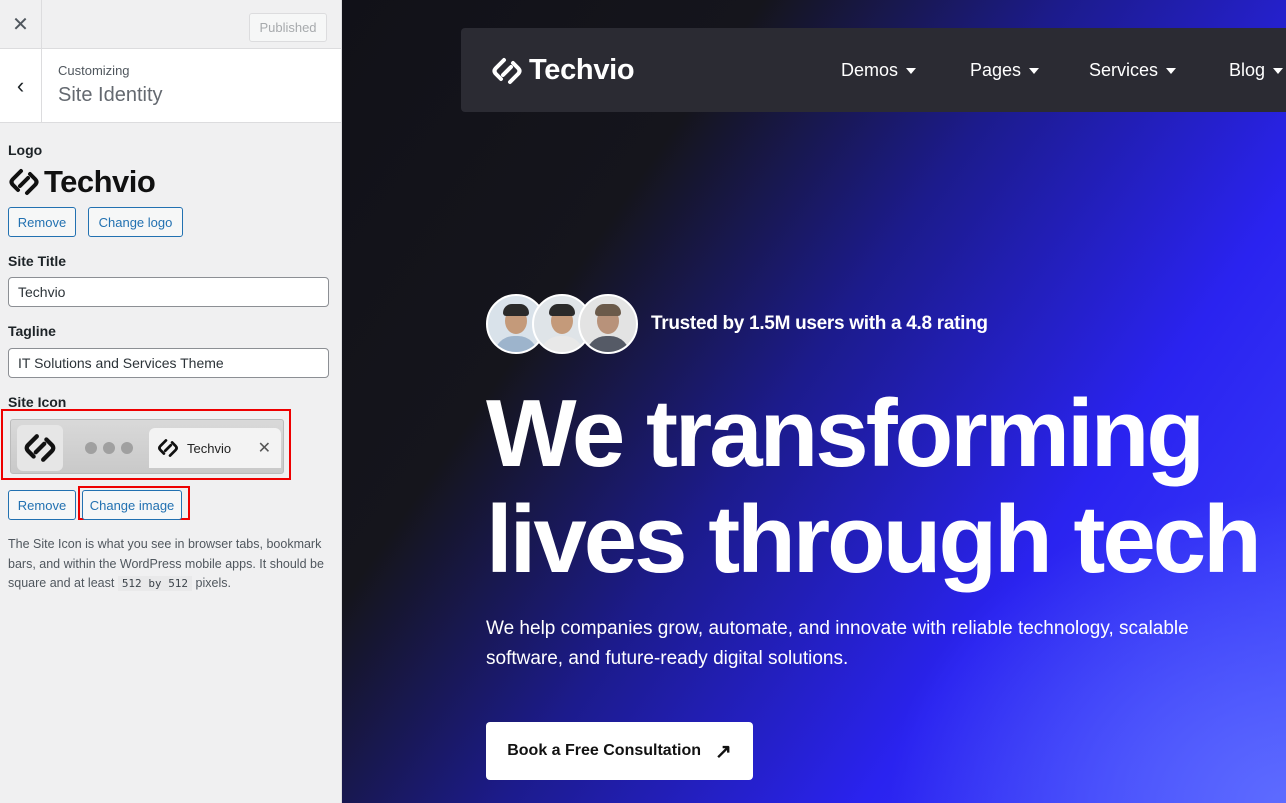 The height and width of the screenshot is (803, 1286). What do you see at coordinates (42, 222) in the screenshot?
I see `remove-logo-button: Remove` at bounding box center [42, 222].